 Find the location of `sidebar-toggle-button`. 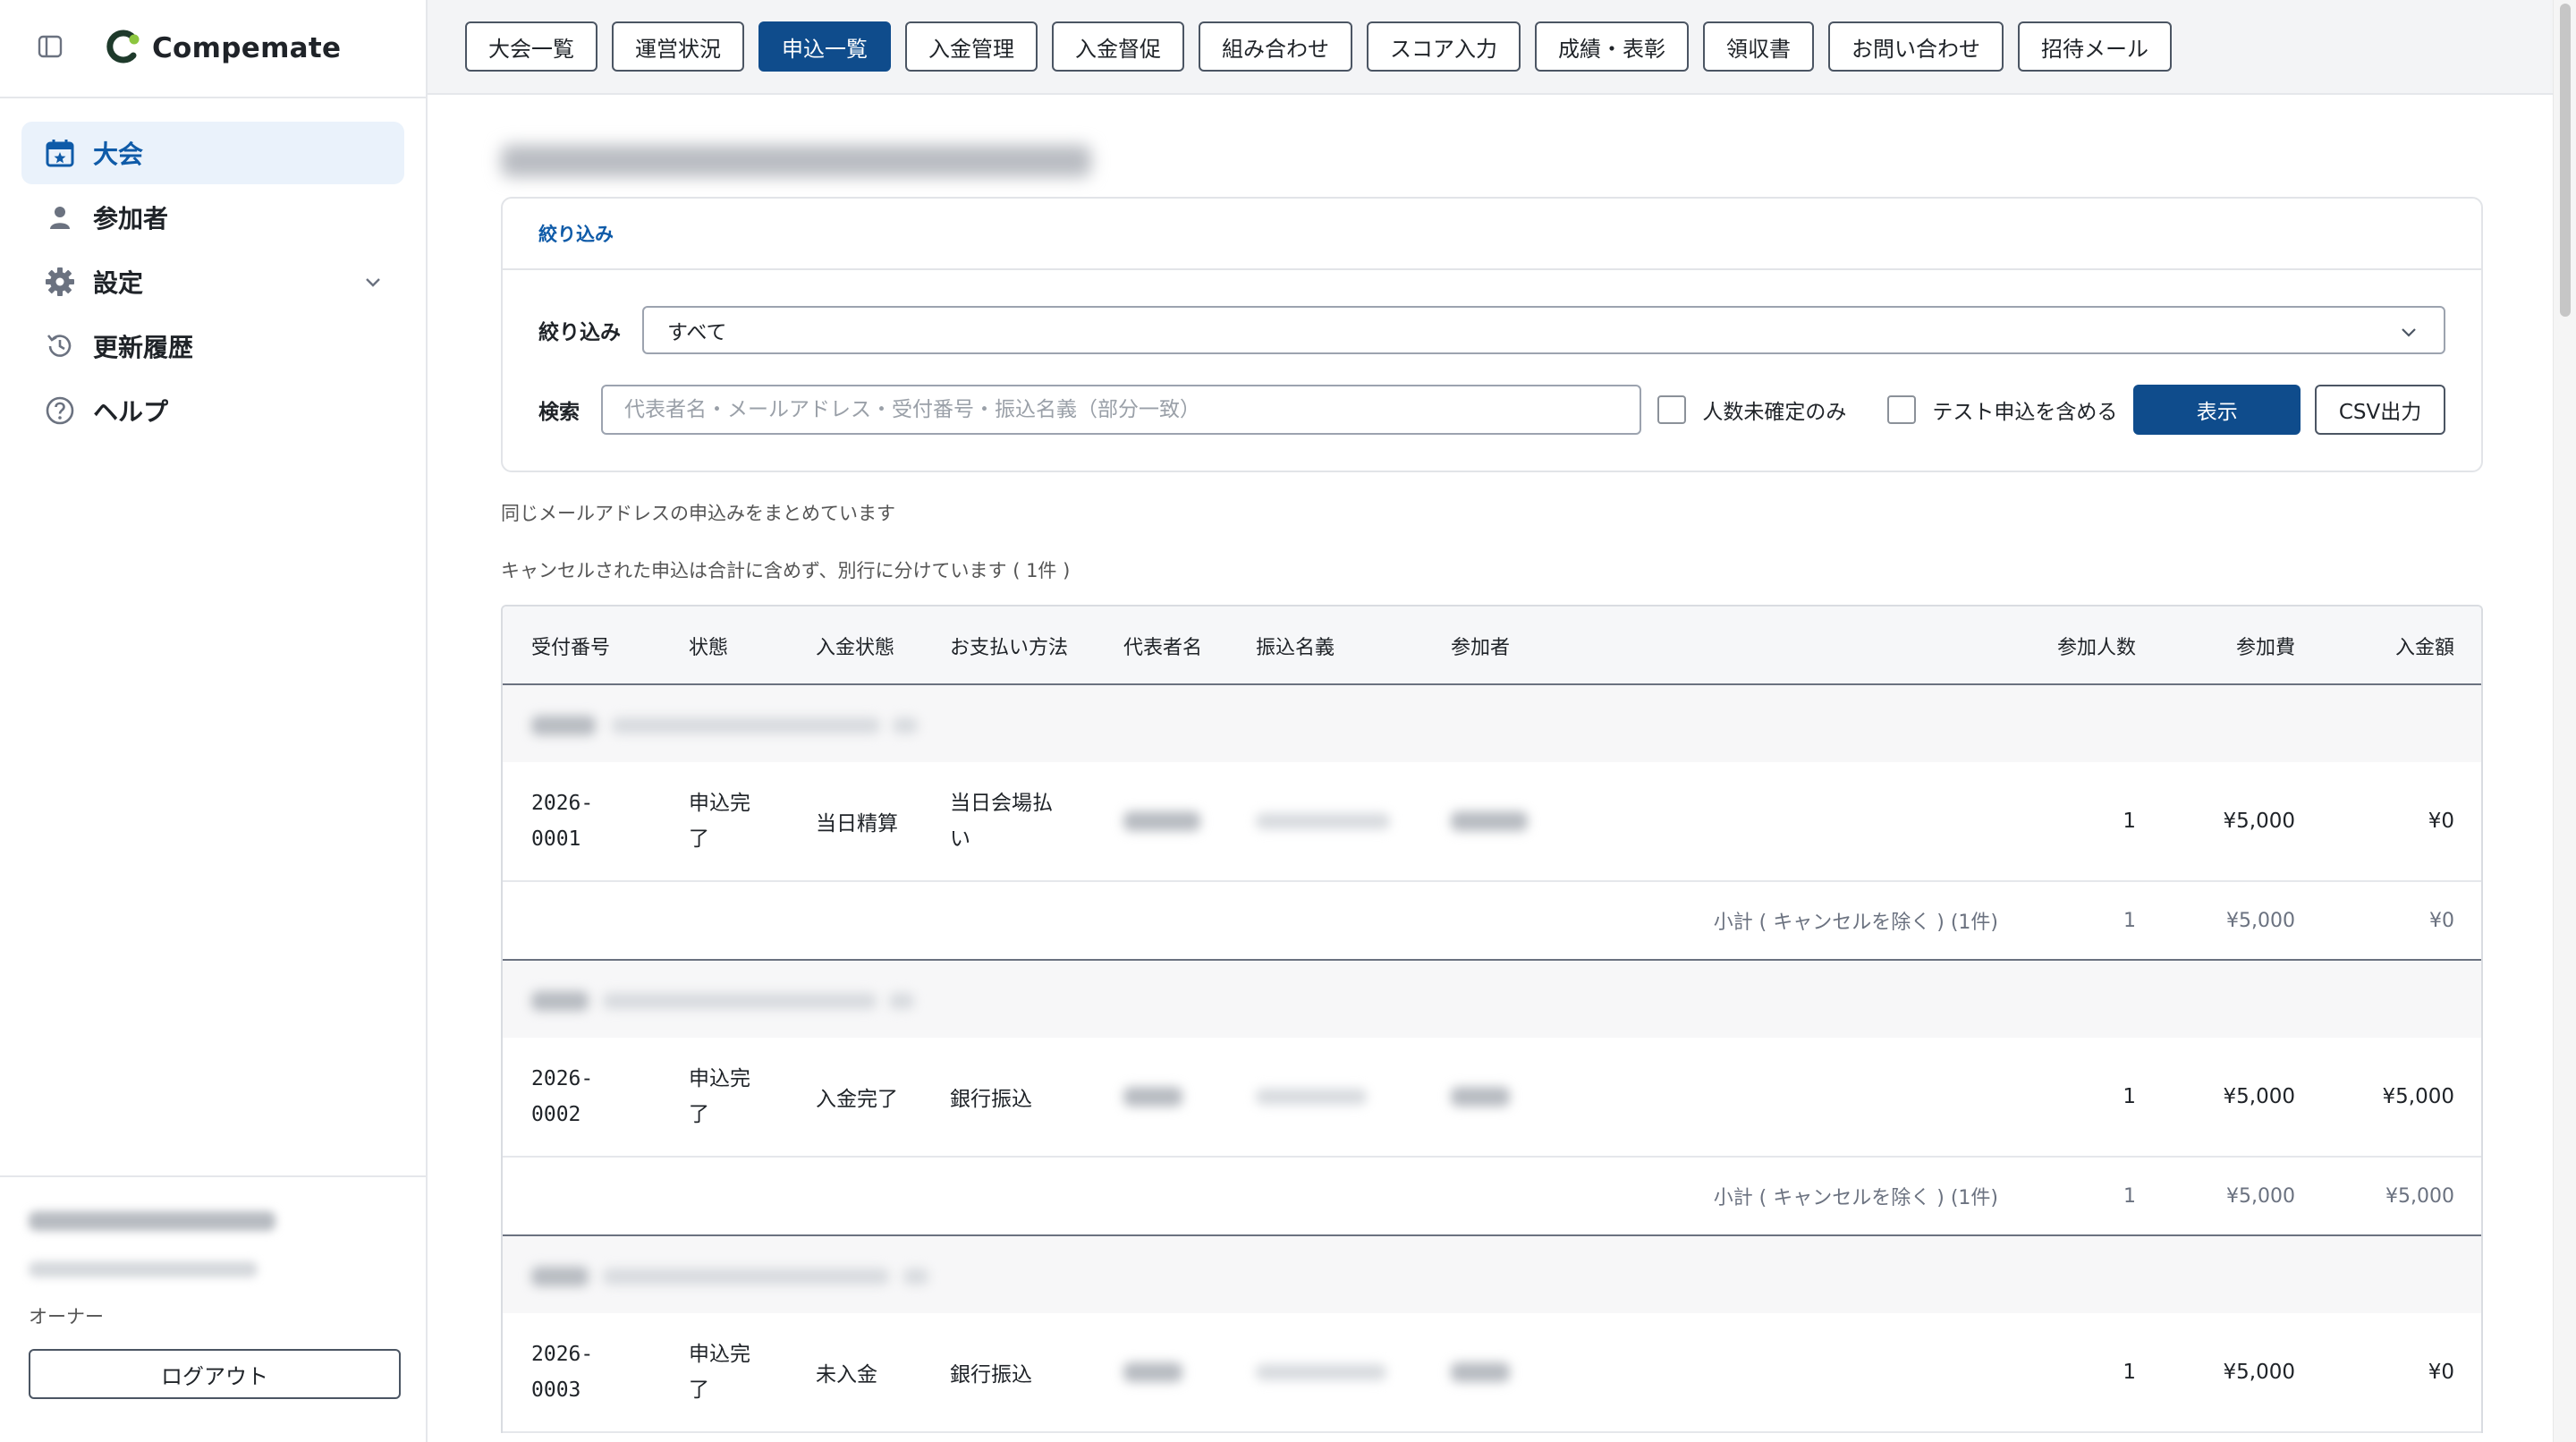

sidebar-toggle-button is located at coordinates (50, 48).